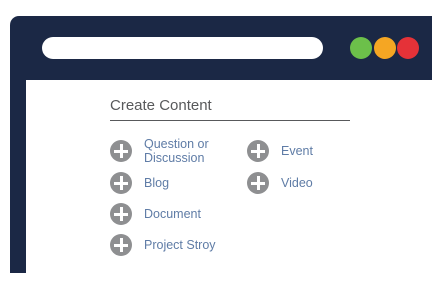  I want to click on green-window-button, so click(361, 48).